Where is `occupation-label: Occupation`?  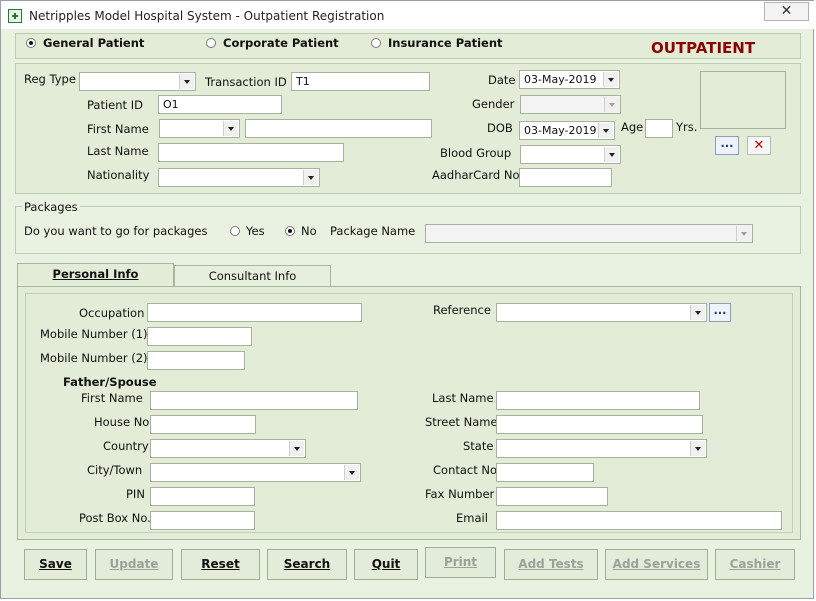
occupation-label: Occupation is located at coordinates (112, 313).